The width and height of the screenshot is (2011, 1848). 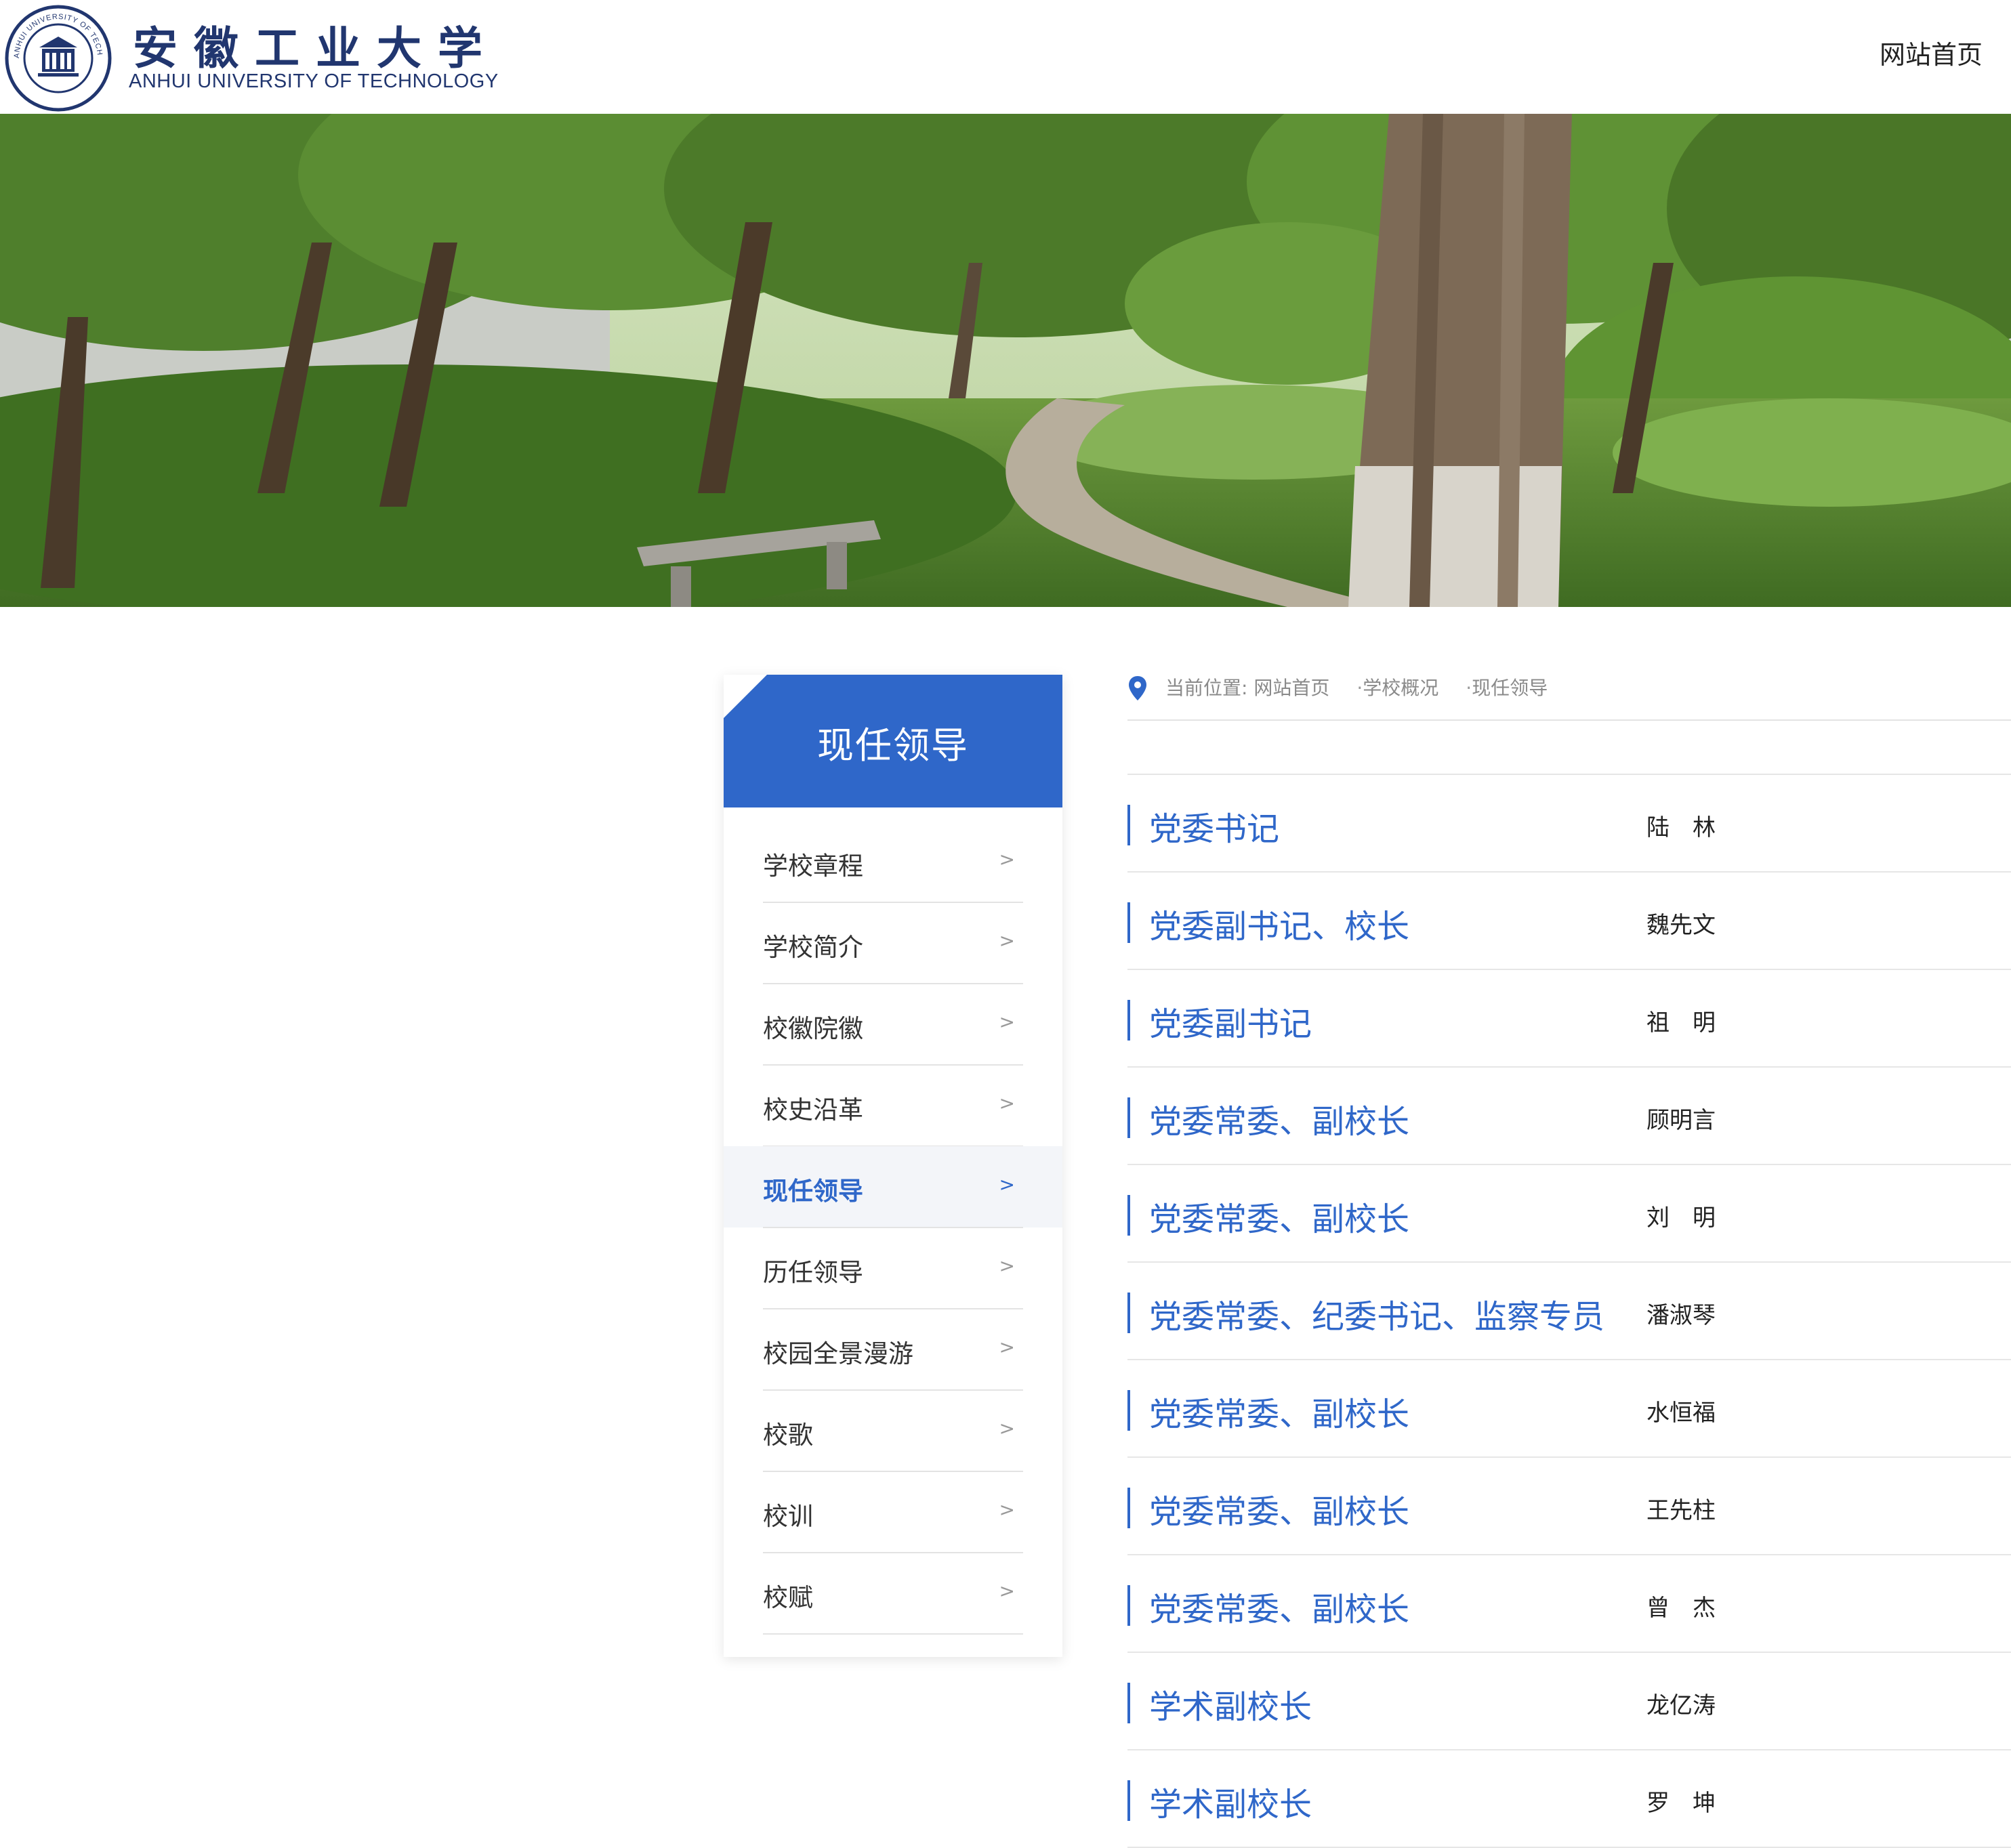 I want to click on leader-row: 党委副书记、校长 魏先文, so click(x=1569, y=920).